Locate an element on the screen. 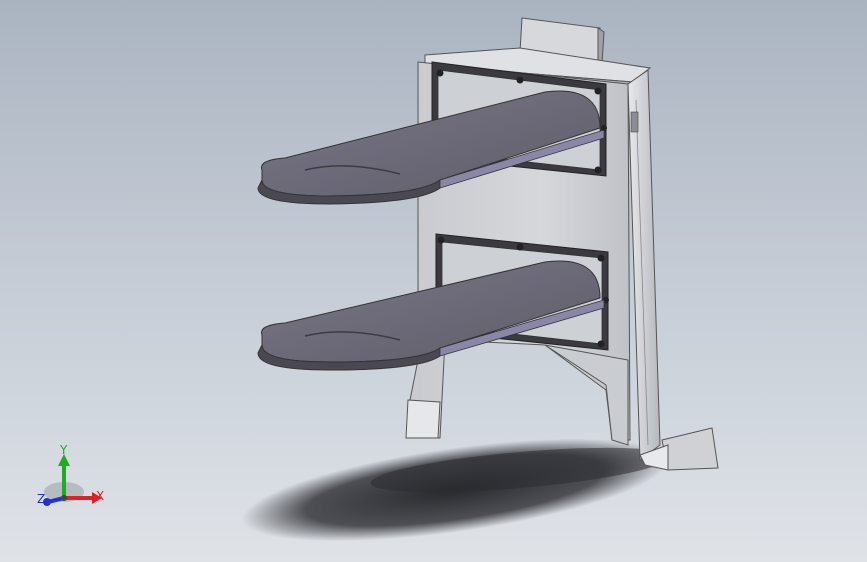 The width and height of the screenshot is (867, 562). triad-y-label: Y is located at coordinates (64, 450).